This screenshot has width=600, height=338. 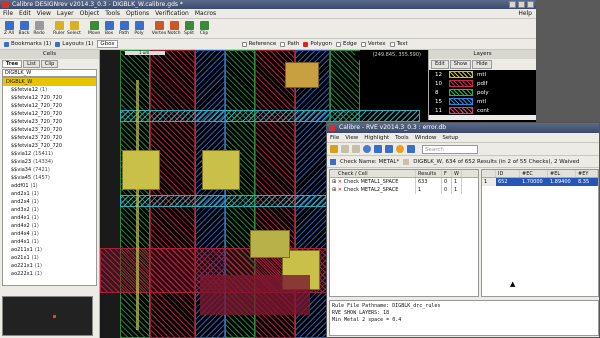 What do you see at coordinates (124, 27) in the screenshot?
I see `toolbar-path-button: Path` at bounding box center [124, 27].